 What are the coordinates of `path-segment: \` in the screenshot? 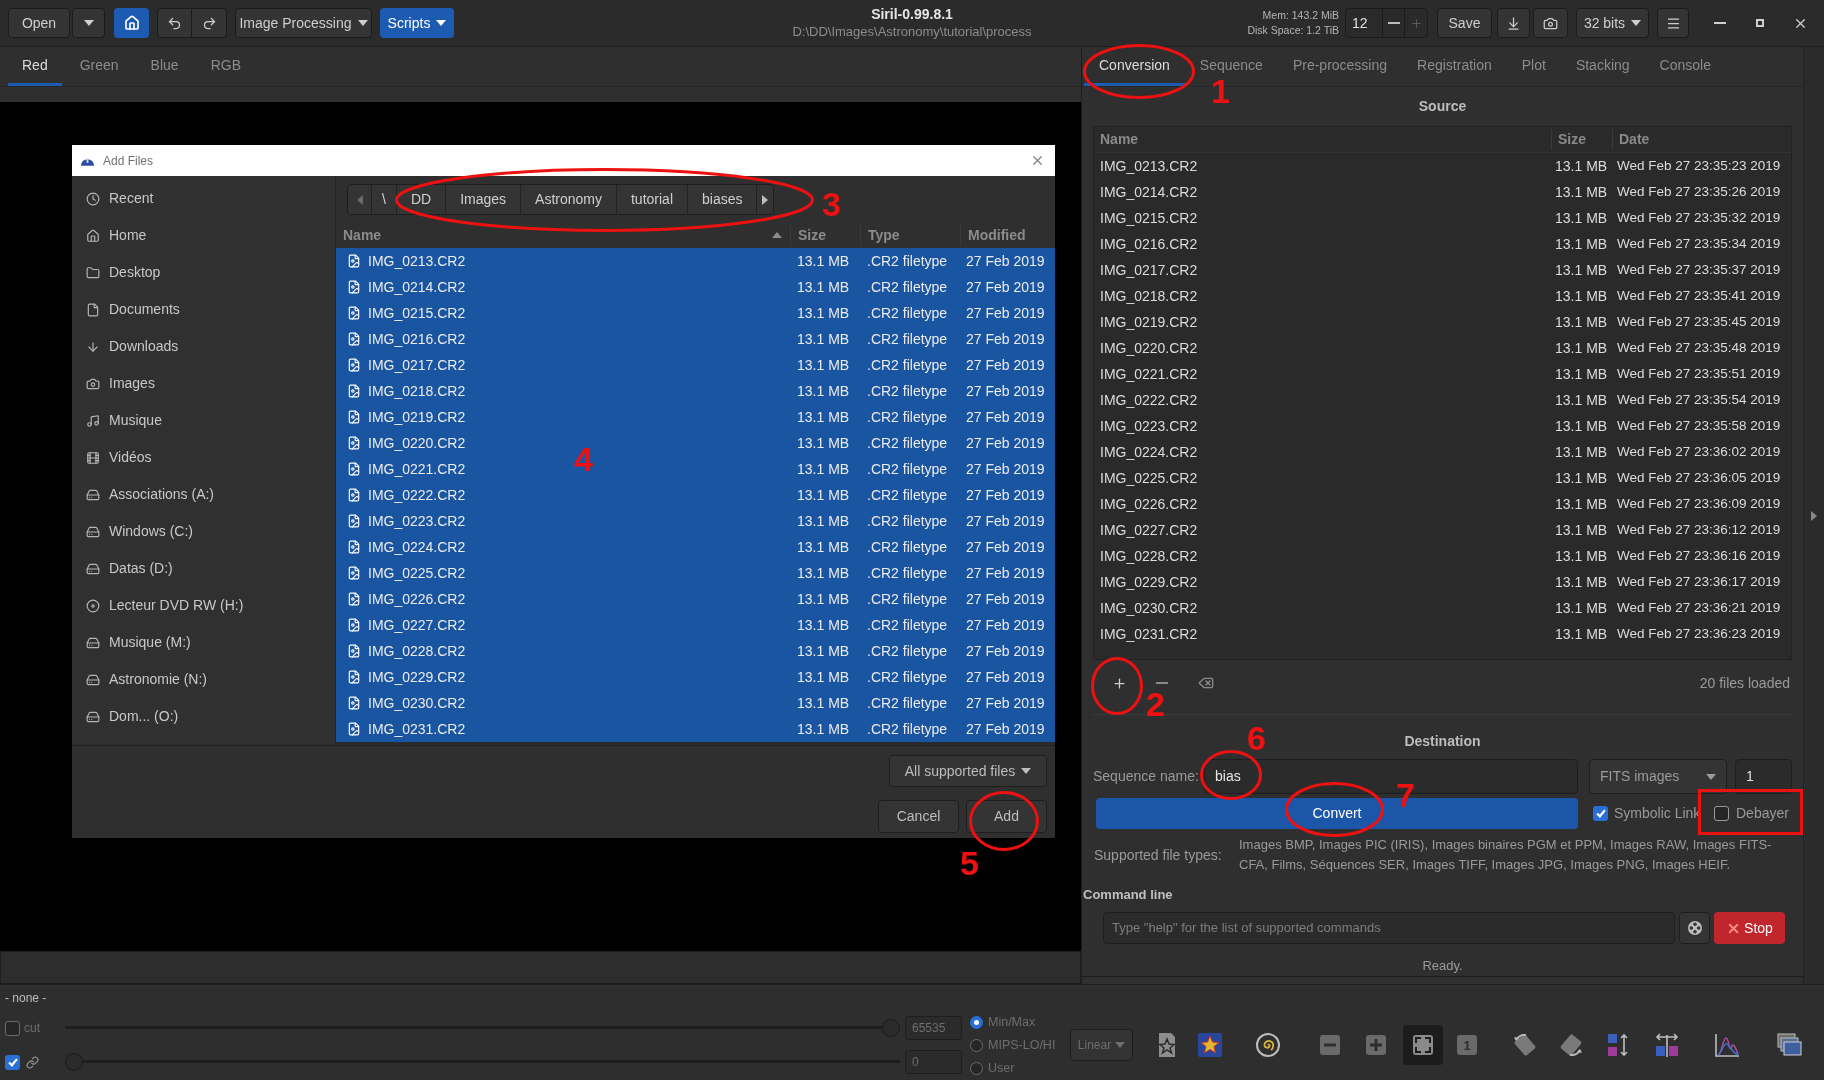 It's located at (383, 199).